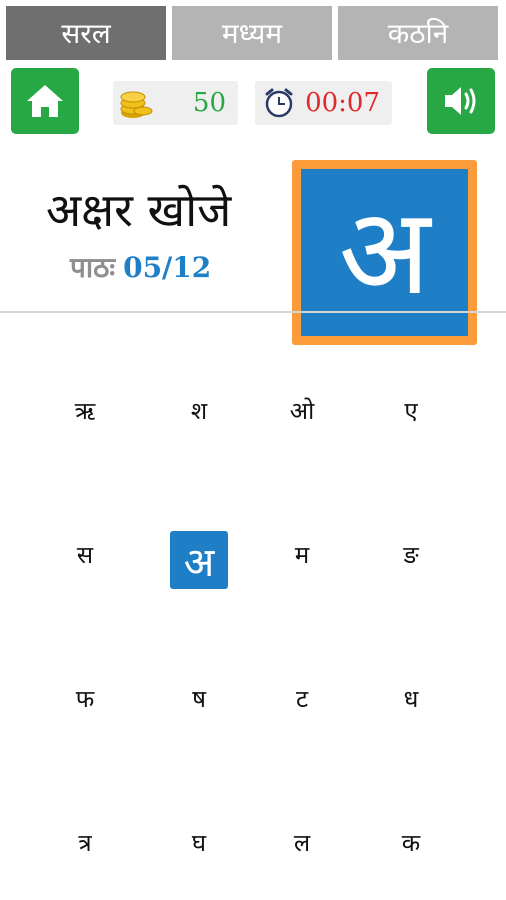 This screenshot has height=900, width=506. I want to click on coin-stack-icon, so click(136, 104).